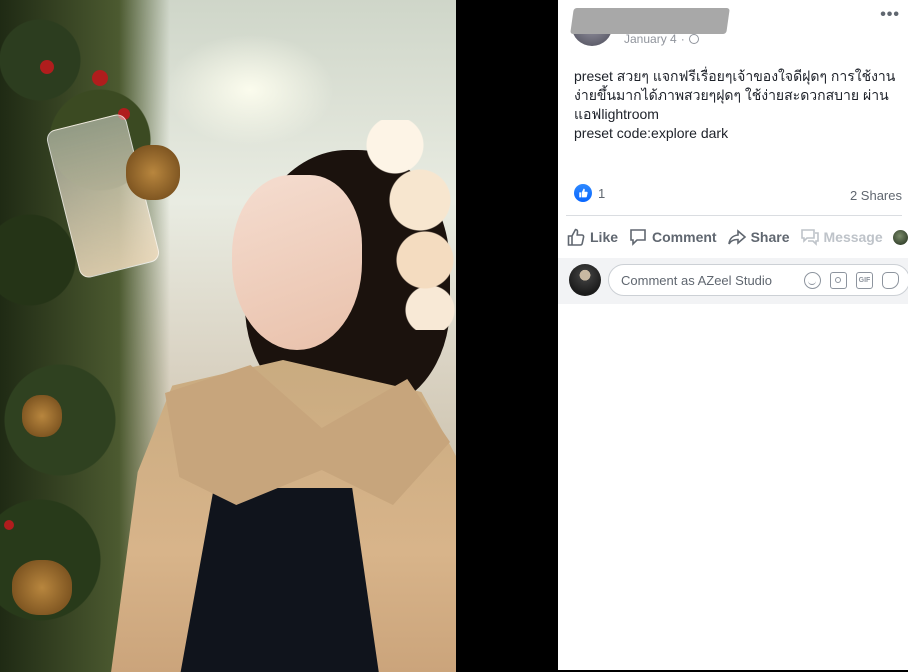 Image resolution: width=908 pixels, height=672 pixels. What do you see at coordinates (853, 237) in the screenshot?
I see `message-label: Message` at bounding box center [853, 237].